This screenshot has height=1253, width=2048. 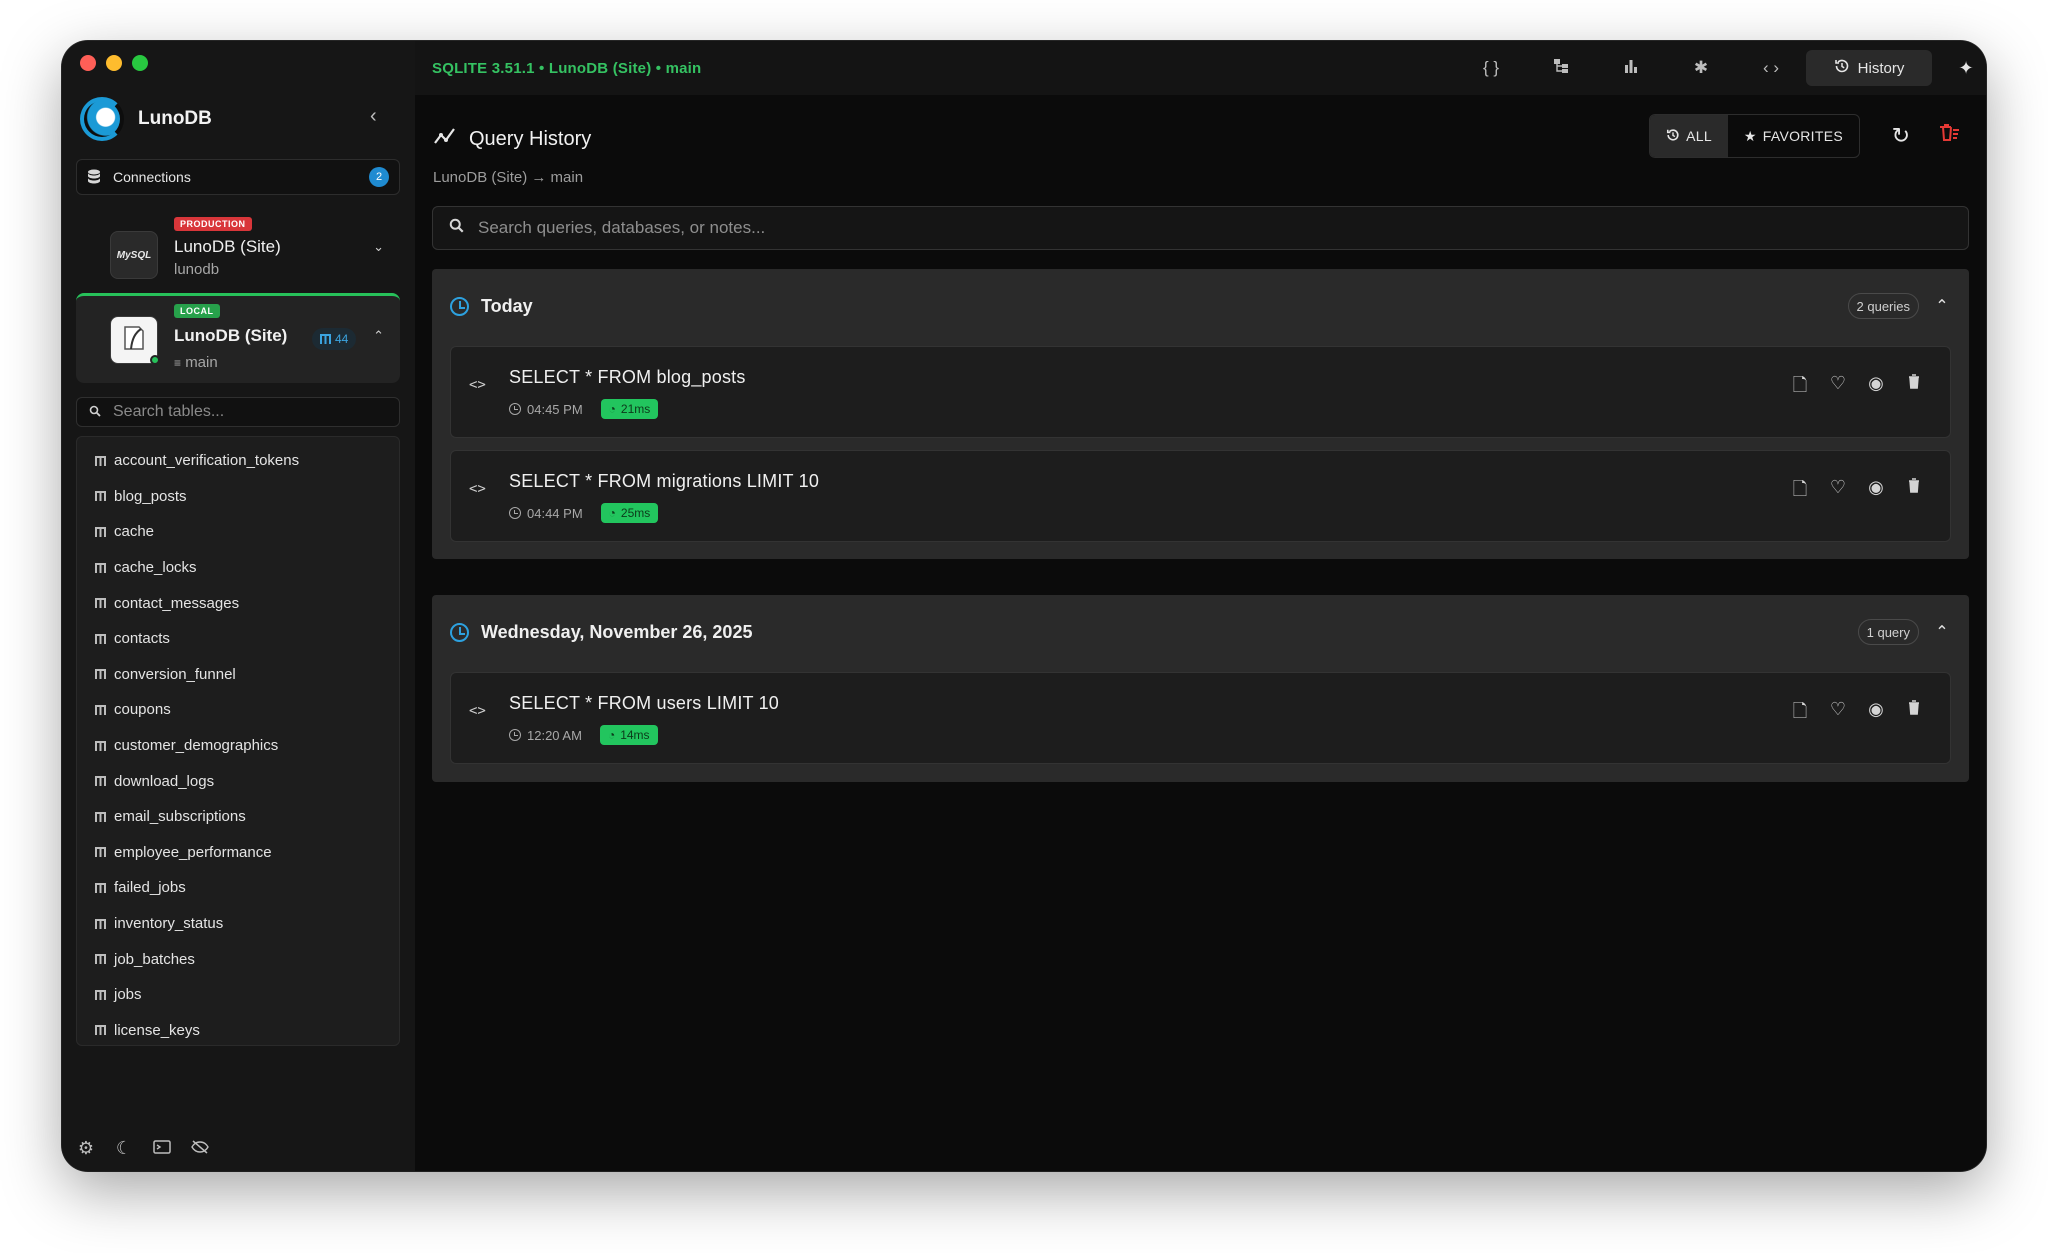 I want to click on terminal-icon, so click(x=162, y=1148).